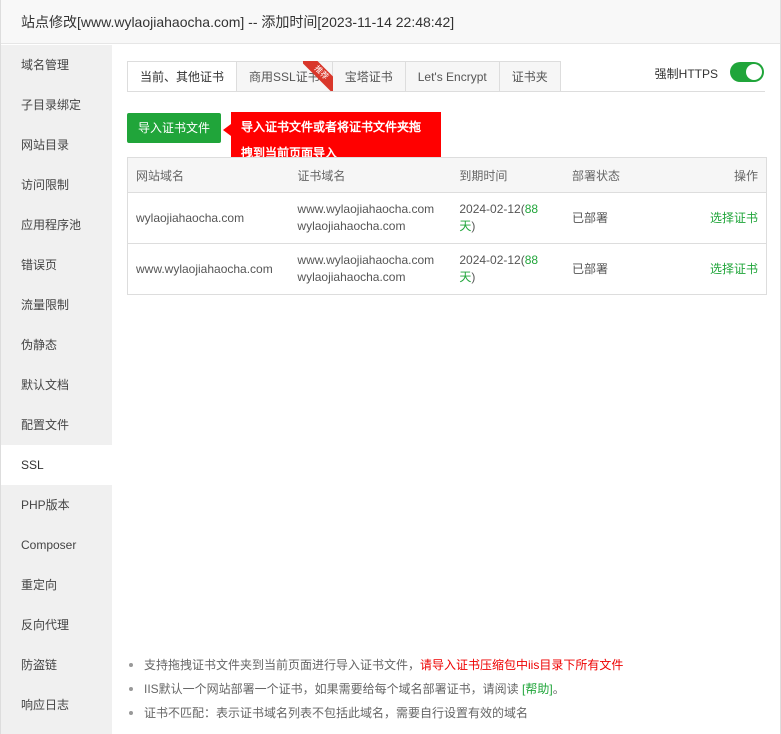 The image size is (781, 734). I want to click on sidebar-item-default-doc: 默认文档, so click(56, 385).